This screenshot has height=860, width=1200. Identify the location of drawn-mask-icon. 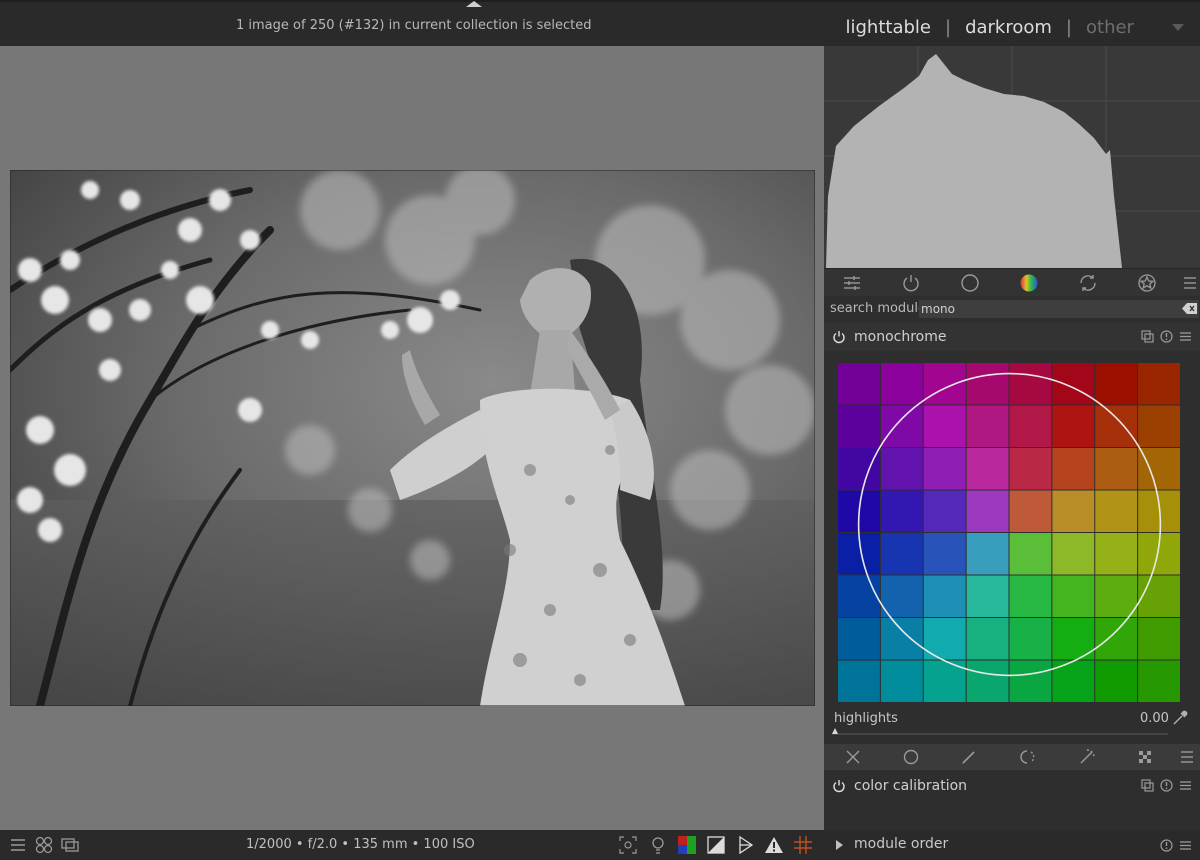
(969, 757).